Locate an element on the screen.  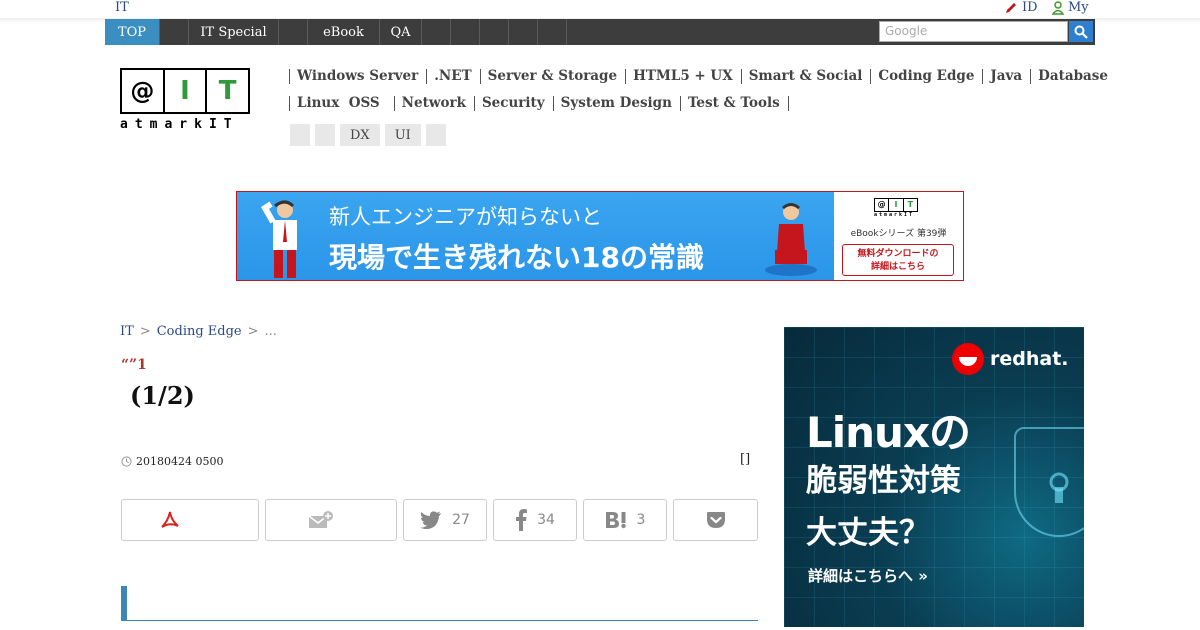
banner-cta-line-2: 詳細はこちら is located at coordinates (897, 267).